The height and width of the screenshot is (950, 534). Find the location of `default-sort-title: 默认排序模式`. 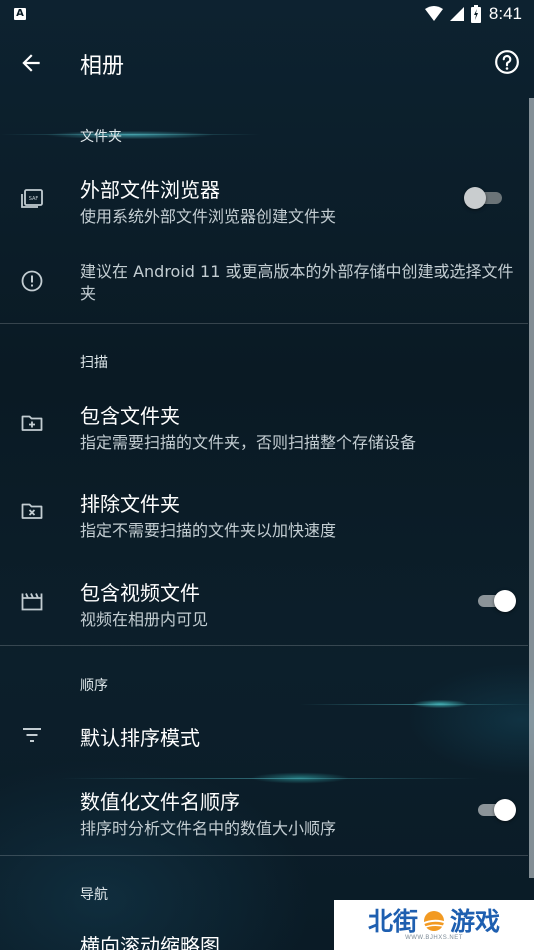

default-sort-title: 默认排序模式 is located at coordinates (140, 738).